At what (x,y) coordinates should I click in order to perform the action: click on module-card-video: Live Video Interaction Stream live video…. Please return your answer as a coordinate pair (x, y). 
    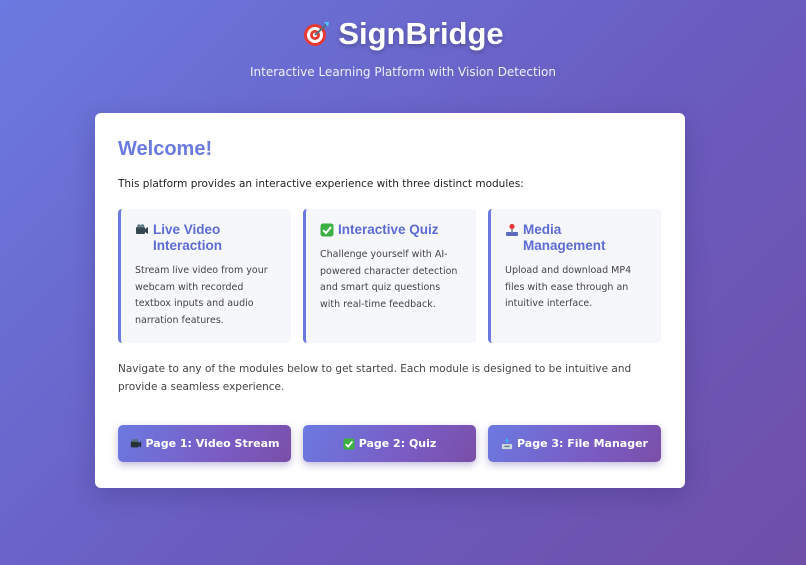
    Looking at the image, I should click on (204, 276).